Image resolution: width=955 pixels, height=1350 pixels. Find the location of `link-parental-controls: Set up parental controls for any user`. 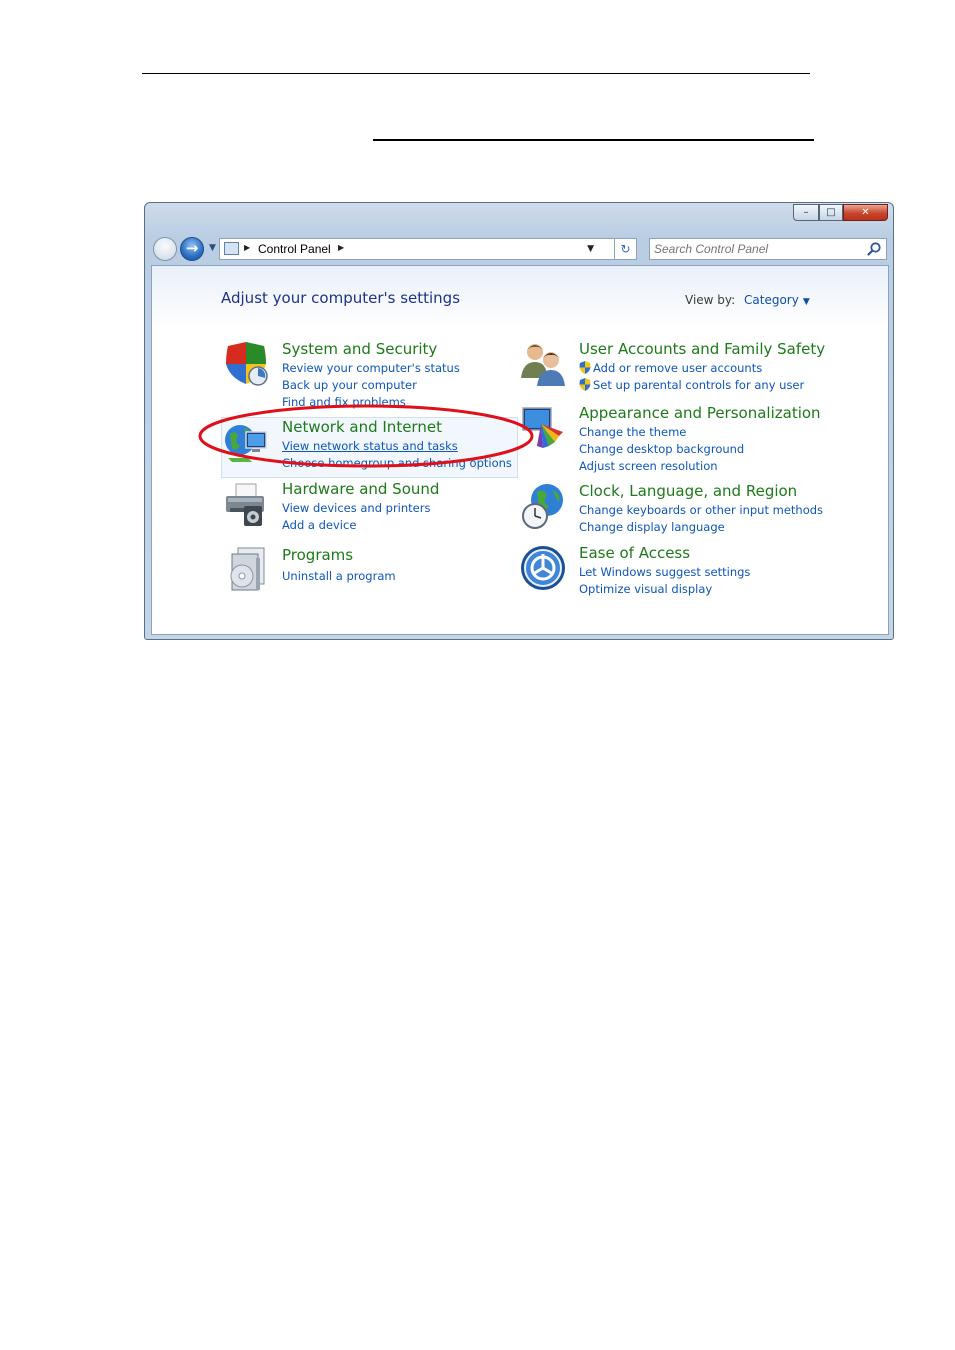

link-parental-controls: Set up parental controls for any user is located at coordinates (691, 385).